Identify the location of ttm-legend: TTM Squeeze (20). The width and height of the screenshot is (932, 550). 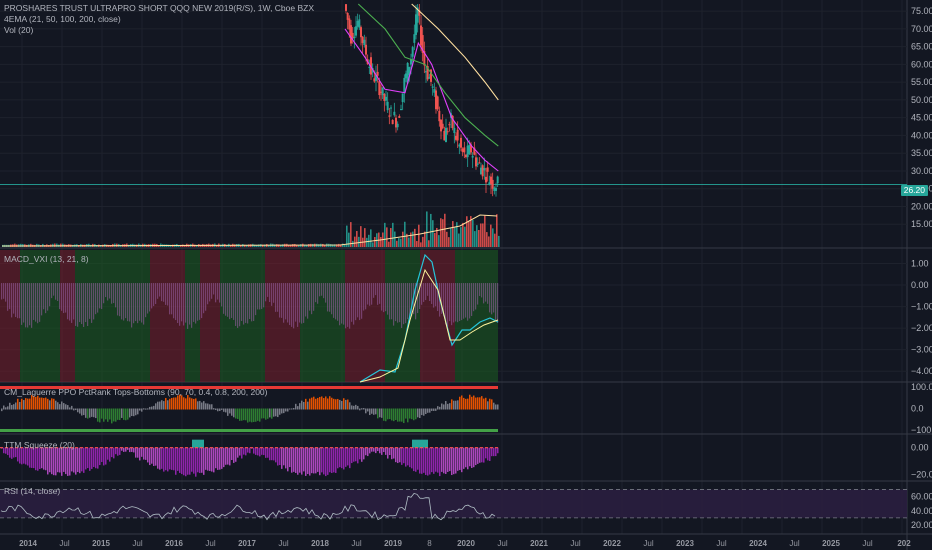
(39, 445).